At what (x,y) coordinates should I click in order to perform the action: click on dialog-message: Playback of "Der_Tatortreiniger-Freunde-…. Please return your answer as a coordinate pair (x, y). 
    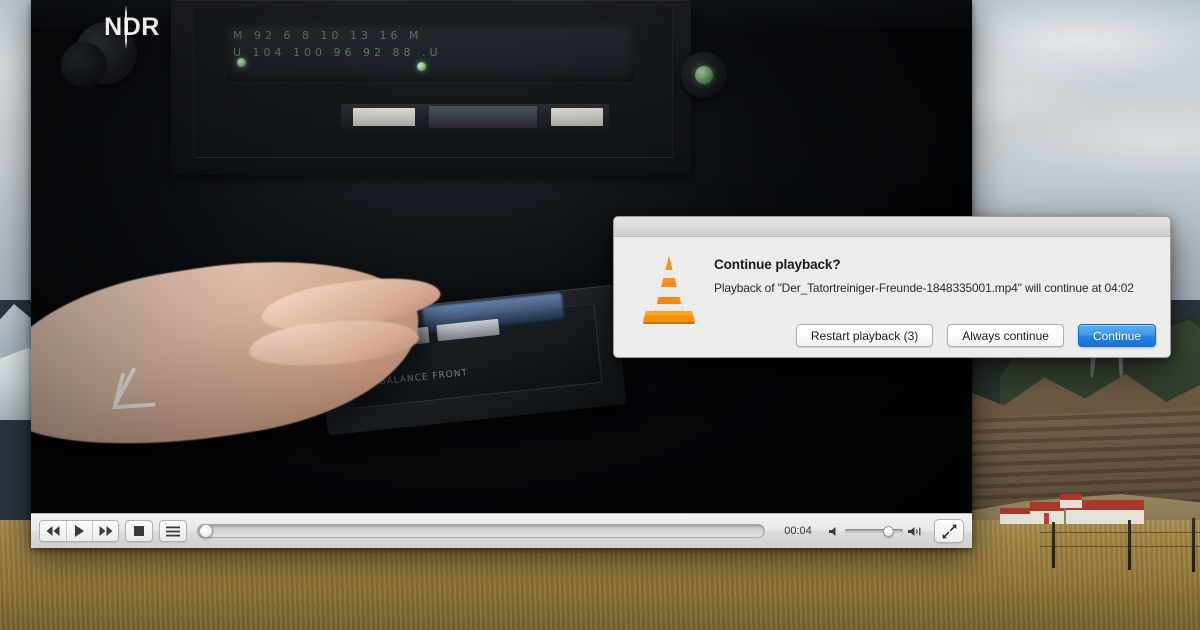
    Looking at the image, I should click on (924, 288).